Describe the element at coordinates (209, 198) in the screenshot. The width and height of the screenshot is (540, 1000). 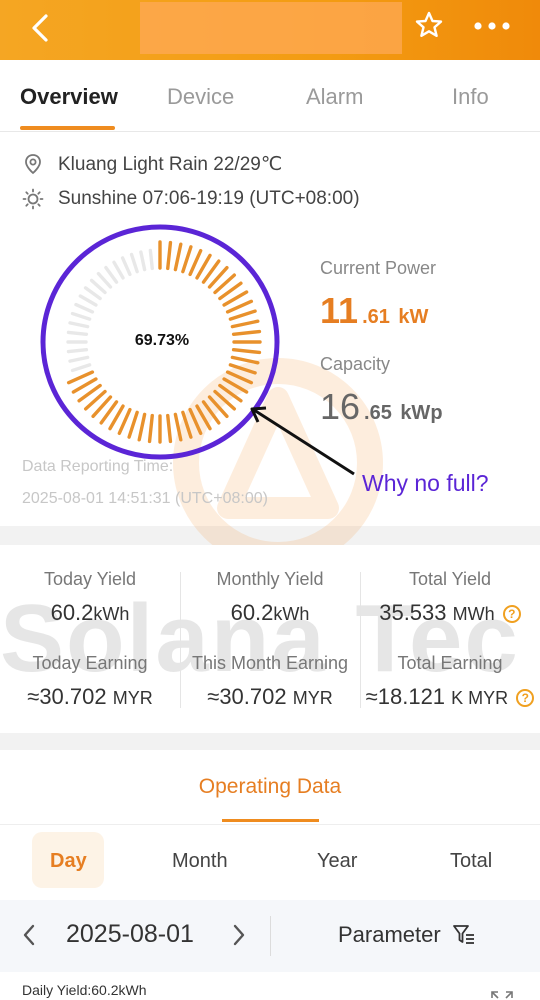
I see `sunshine-text: Sunshine 07:06-19:19 (UTC+08:00)` at that location.